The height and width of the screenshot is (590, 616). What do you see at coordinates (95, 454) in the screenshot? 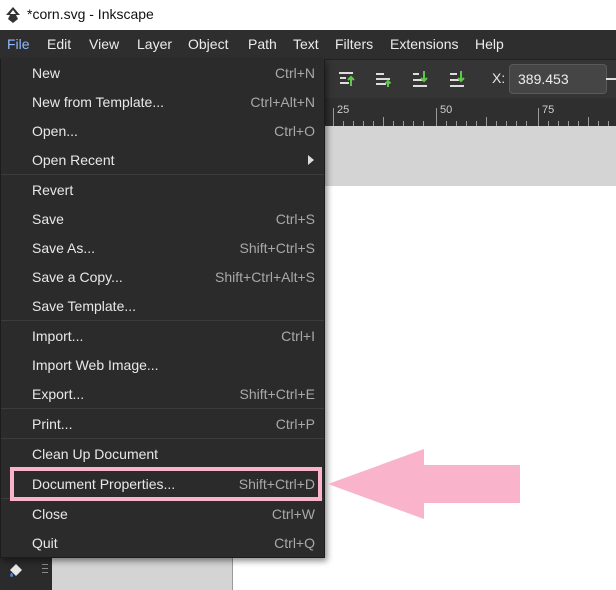
I see `menu-item-label: Clean Up Document` at bounding box center [95, 454].